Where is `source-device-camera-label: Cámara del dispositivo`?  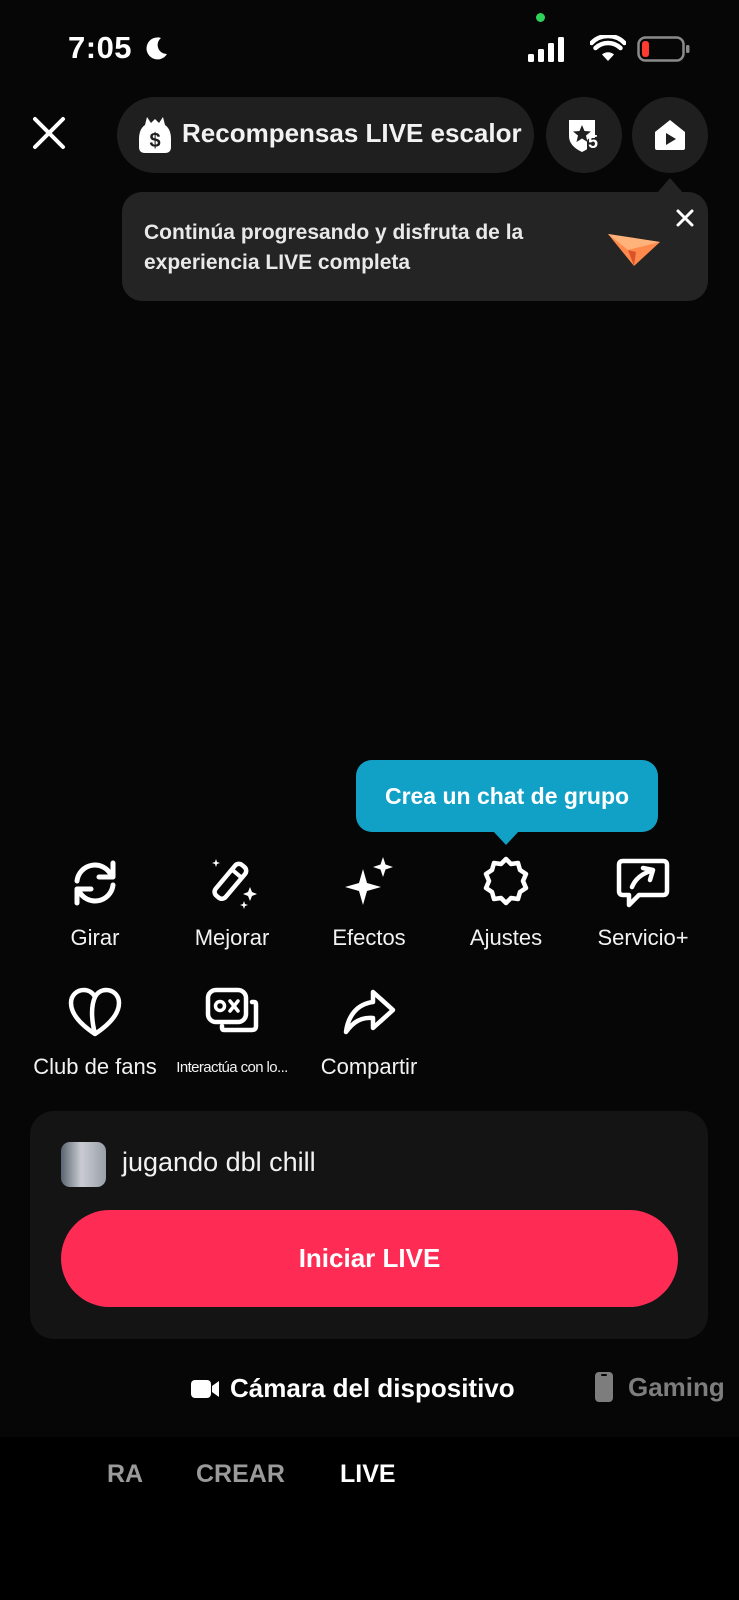
source-device-camera-label: Cámara del dispositivo is located at coordinates (372, 1388).